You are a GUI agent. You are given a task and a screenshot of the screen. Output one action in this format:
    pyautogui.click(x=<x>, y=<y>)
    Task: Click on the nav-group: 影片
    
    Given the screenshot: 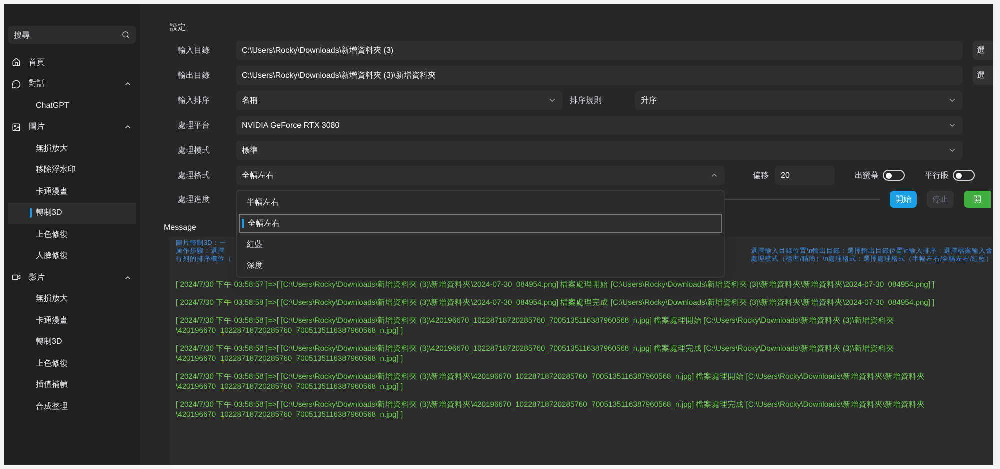 What is the action you would take?
    pyautogui.click(x=72, y=277)
    